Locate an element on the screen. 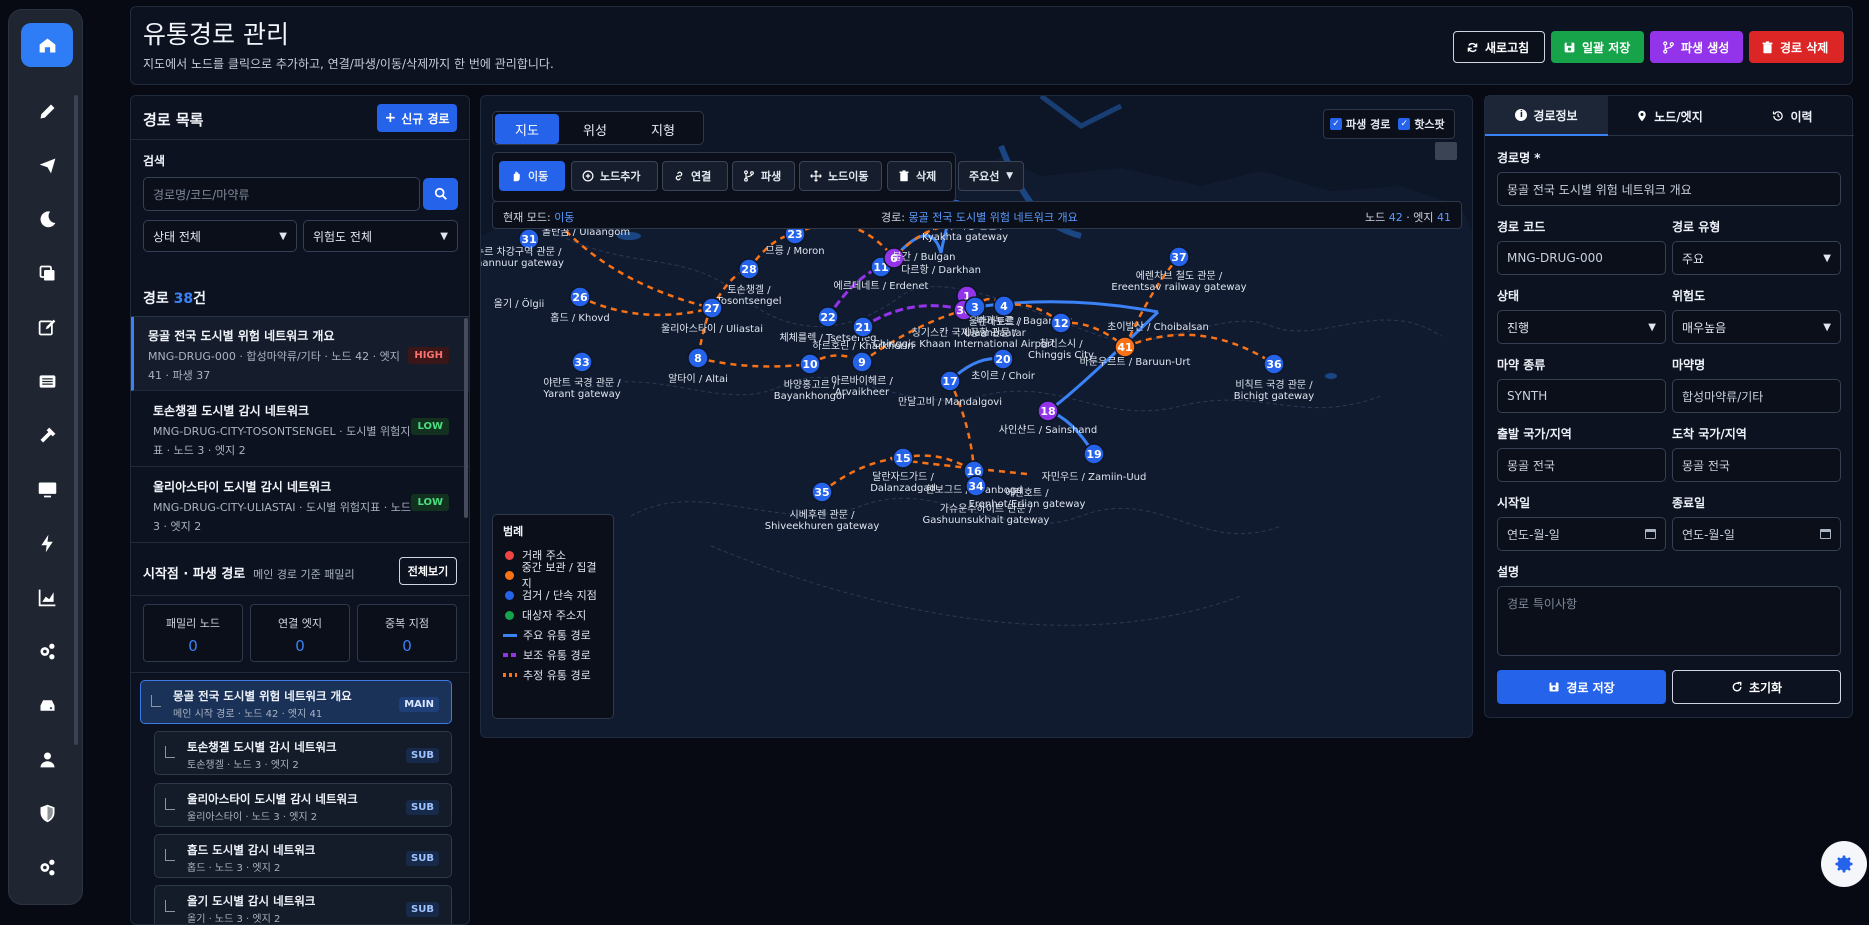  legend-item: 대상자 주소지 is located at coordinates (553, 615).